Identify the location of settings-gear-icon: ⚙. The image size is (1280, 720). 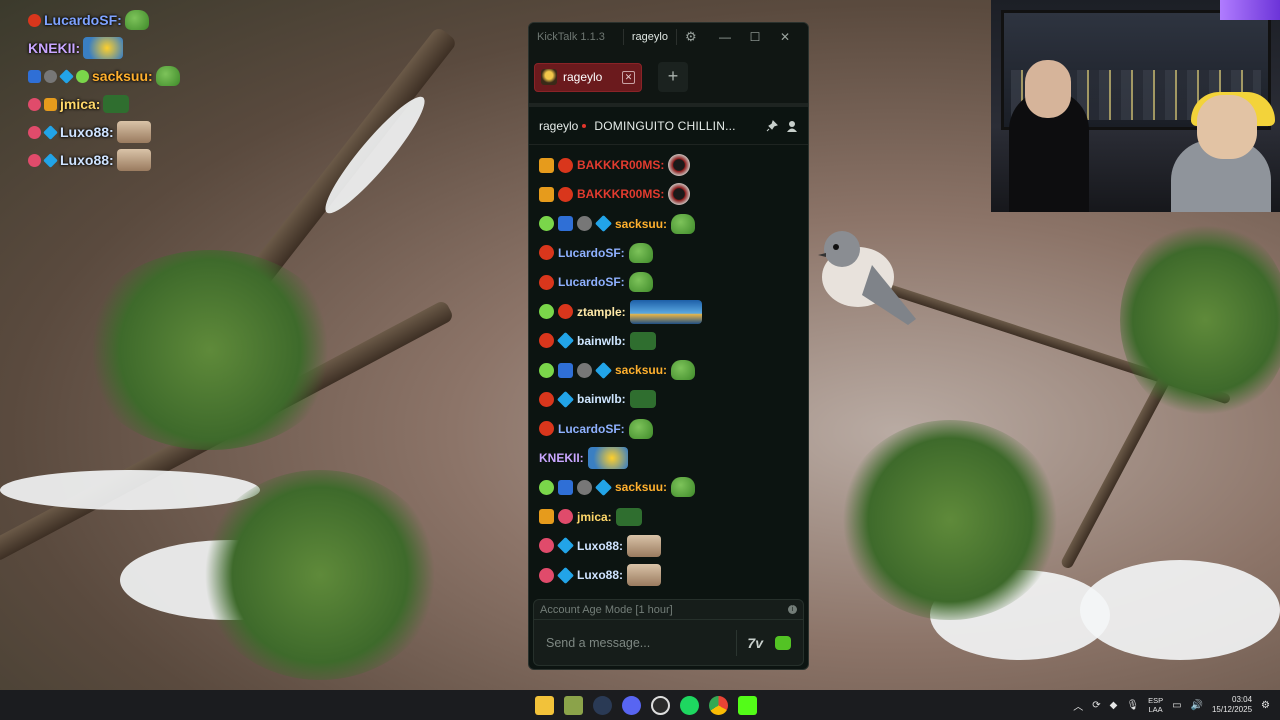
(691, 37).